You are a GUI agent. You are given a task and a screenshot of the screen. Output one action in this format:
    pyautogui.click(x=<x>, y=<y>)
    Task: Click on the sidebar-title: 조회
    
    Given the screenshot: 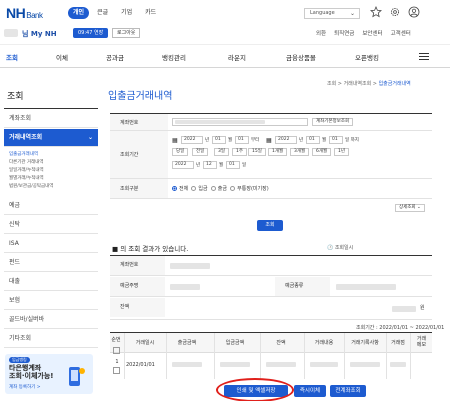 What is the action you would take?
    pyautogui.click(x=15, y=97)
    